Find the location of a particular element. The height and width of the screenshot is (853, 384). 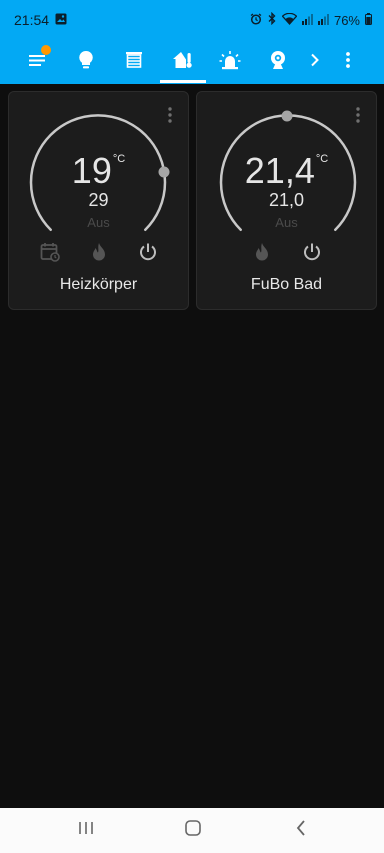

home-button is located at coordinates (193, 830).